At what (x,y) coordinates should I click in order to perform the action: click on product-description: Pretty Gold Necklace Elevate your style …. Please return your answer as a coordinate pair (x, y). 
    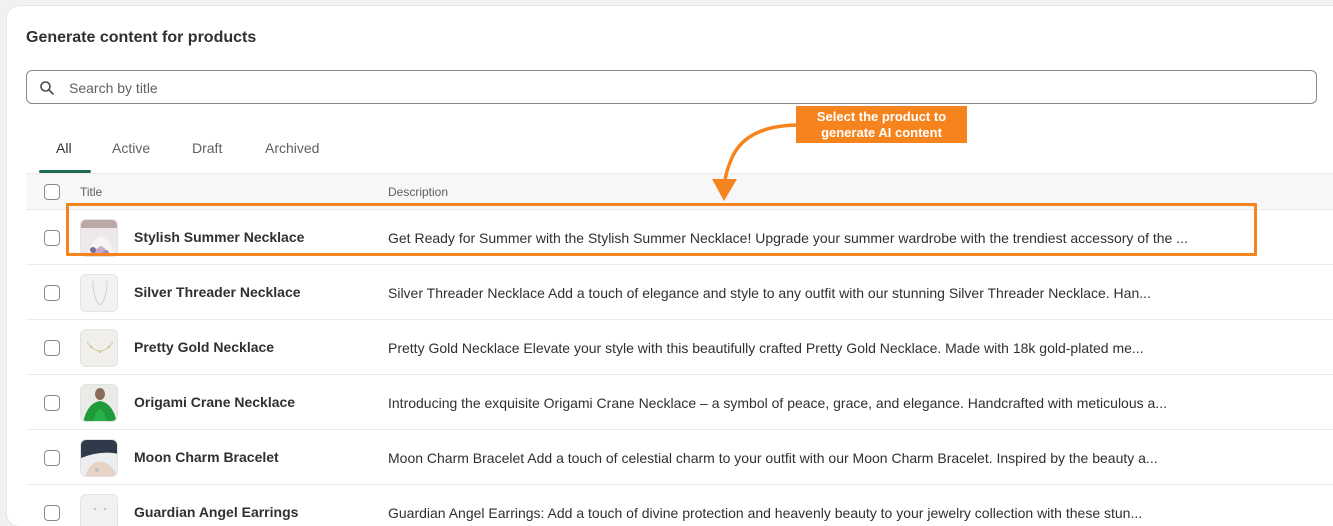
    Looking at the image, I should click on (766, 348).